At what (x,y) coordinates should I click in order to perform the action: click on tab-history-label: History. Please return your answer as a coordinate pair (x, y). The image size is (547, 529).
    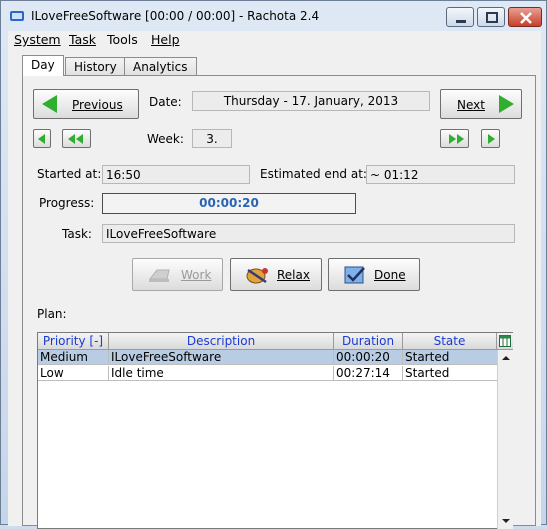
    Looking at the image, I should click on (95, 67).